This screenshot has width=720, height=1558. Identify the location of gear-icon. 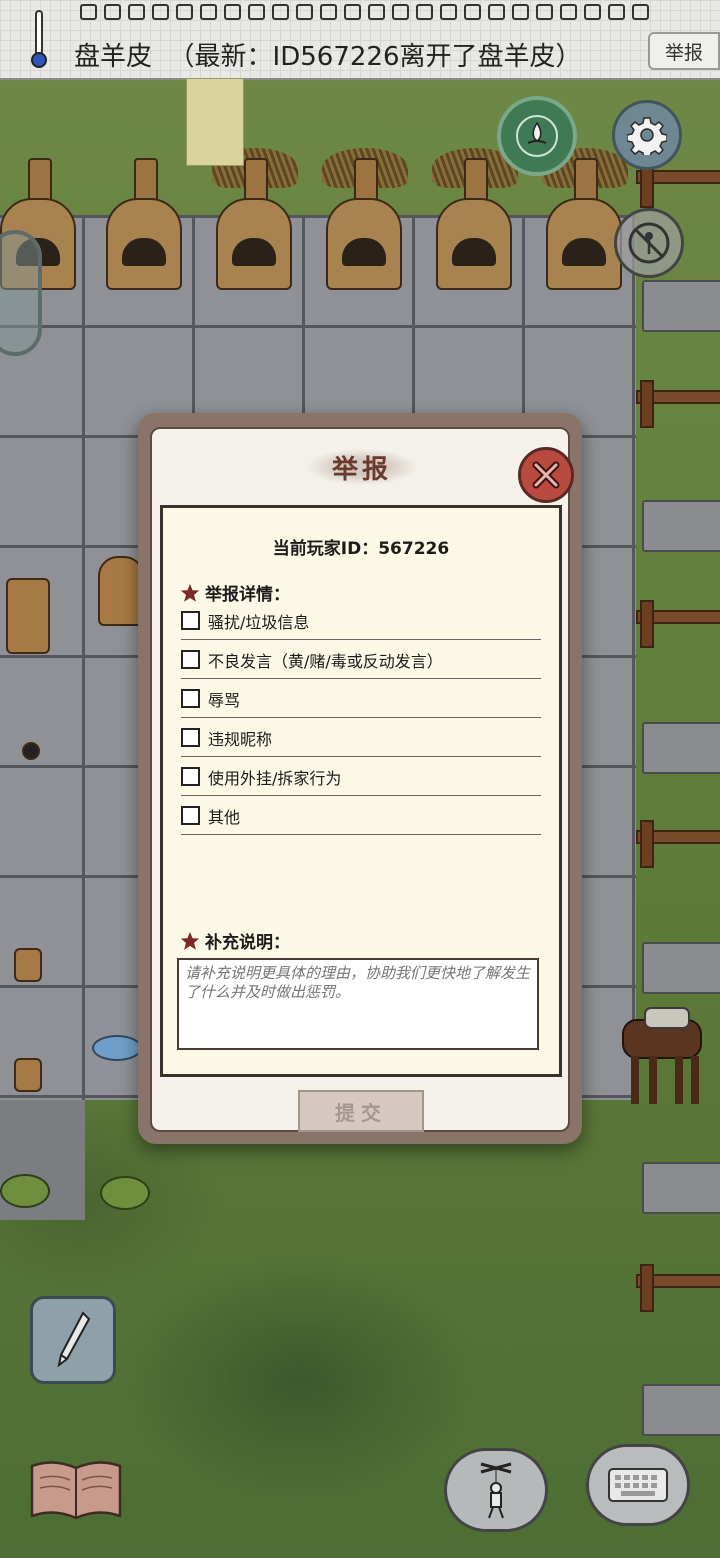
(647, 135).